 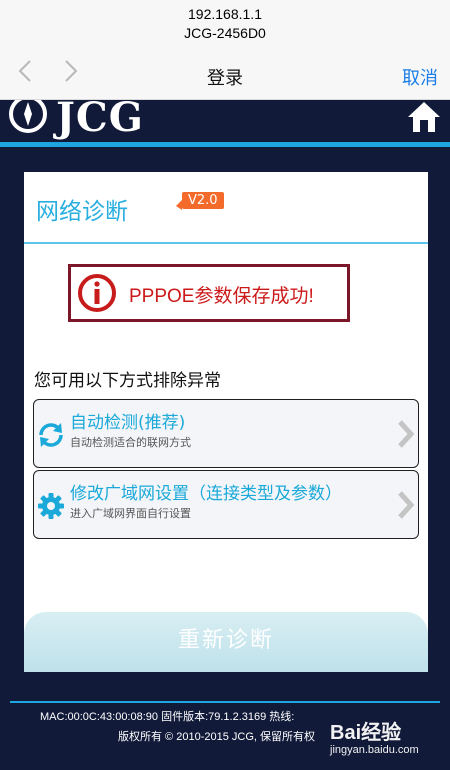 I want to click on auto-detect-option: 自动检测(推荐) 自动检测适合的联网方式, so click(x=226, y=433).